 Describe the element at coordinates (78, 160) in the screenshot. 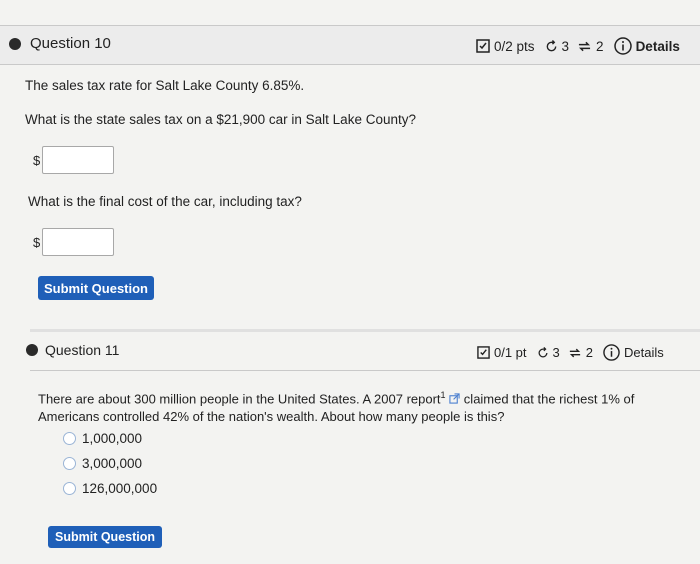

I see `sales-tax-input` at that location.